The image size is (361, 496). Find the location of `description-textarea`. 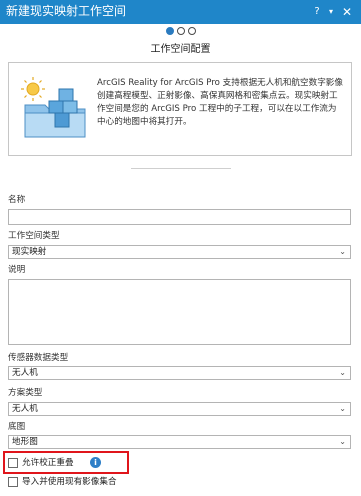

description-textarea is located at coordinates (179, 312).